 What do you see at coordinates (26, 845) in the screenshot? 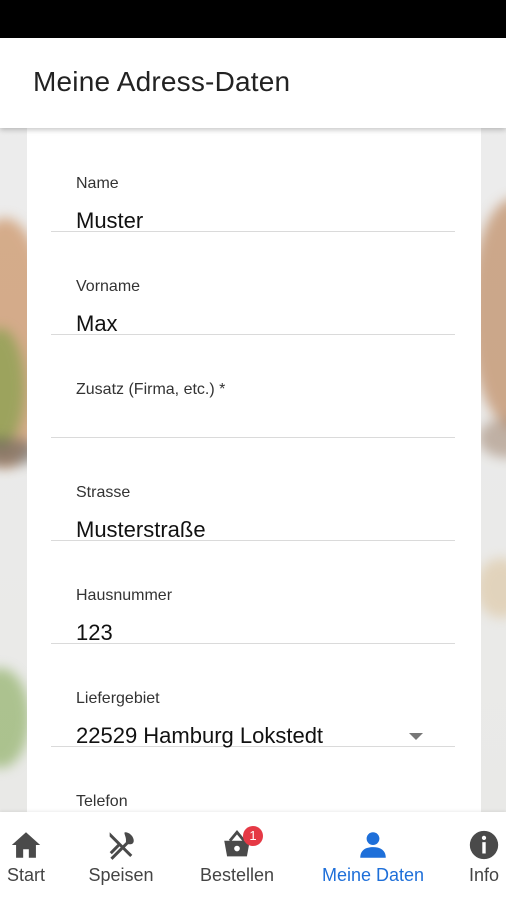
I see `home-icon` at bounding box center [26, 845].